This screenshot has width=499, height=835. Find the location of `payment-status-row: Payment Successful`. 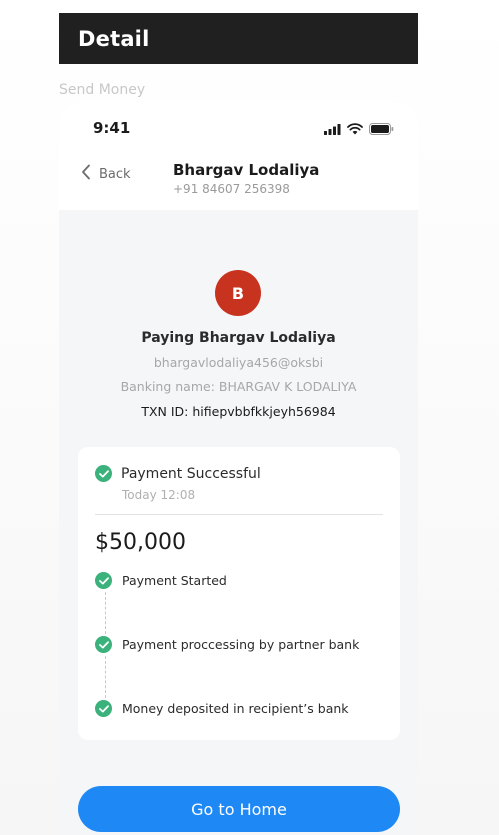

payment-status-row: Payment Successful is located at coordinates (178, 473).